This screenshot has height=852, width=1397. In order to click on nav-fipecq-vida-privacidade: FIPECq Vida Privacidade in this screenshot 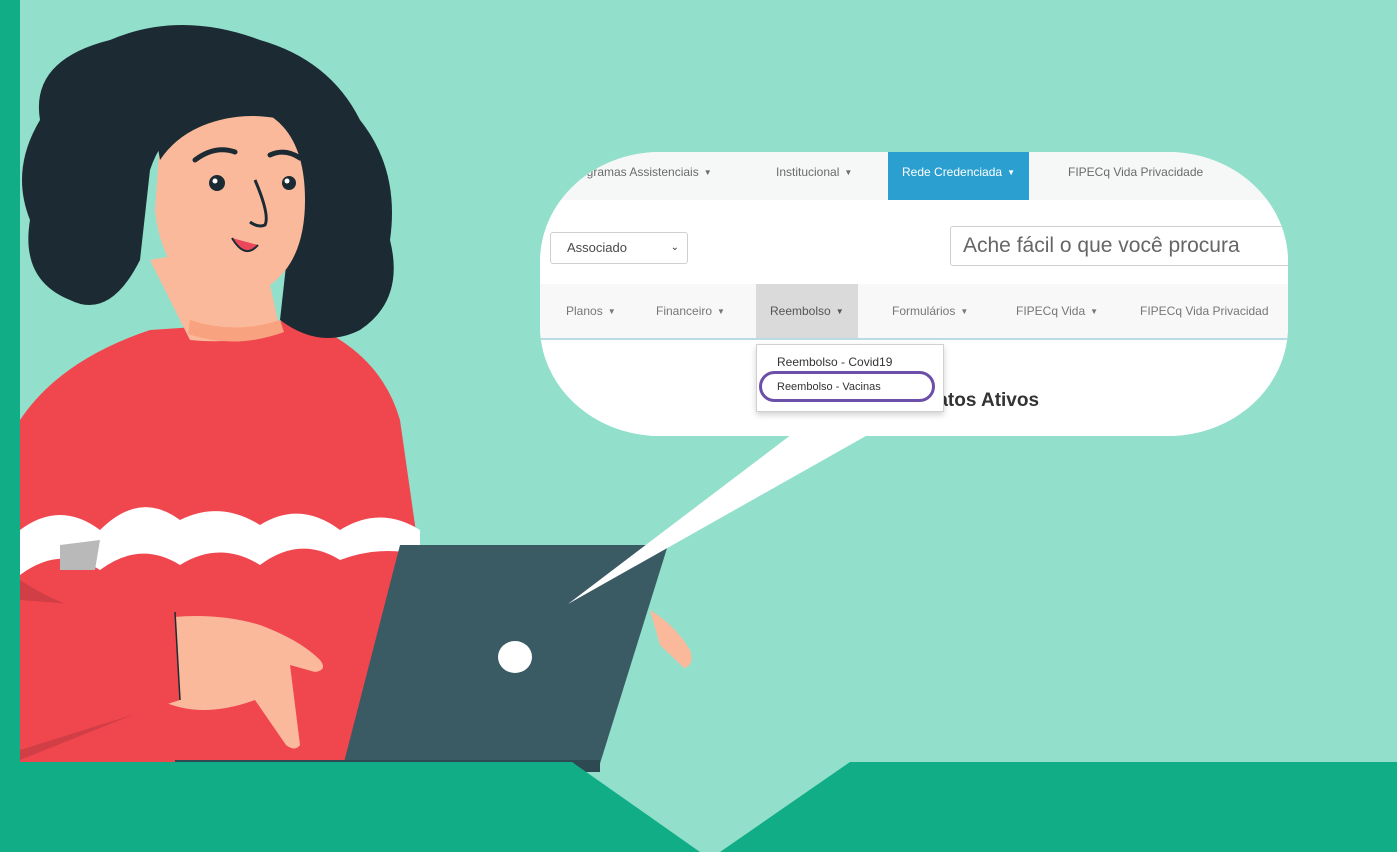, I will do `click(1135, 176)`.